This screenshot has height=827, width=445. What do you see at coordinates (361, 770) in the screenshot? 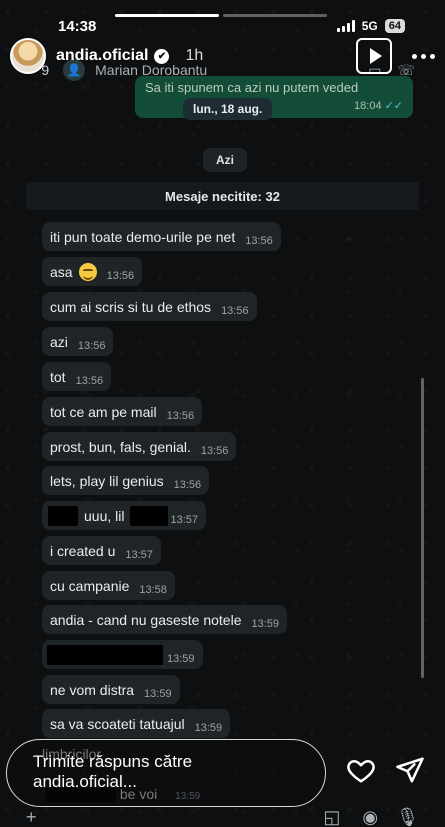
I see `like-heart-icon` at bounding box center [361, 770].